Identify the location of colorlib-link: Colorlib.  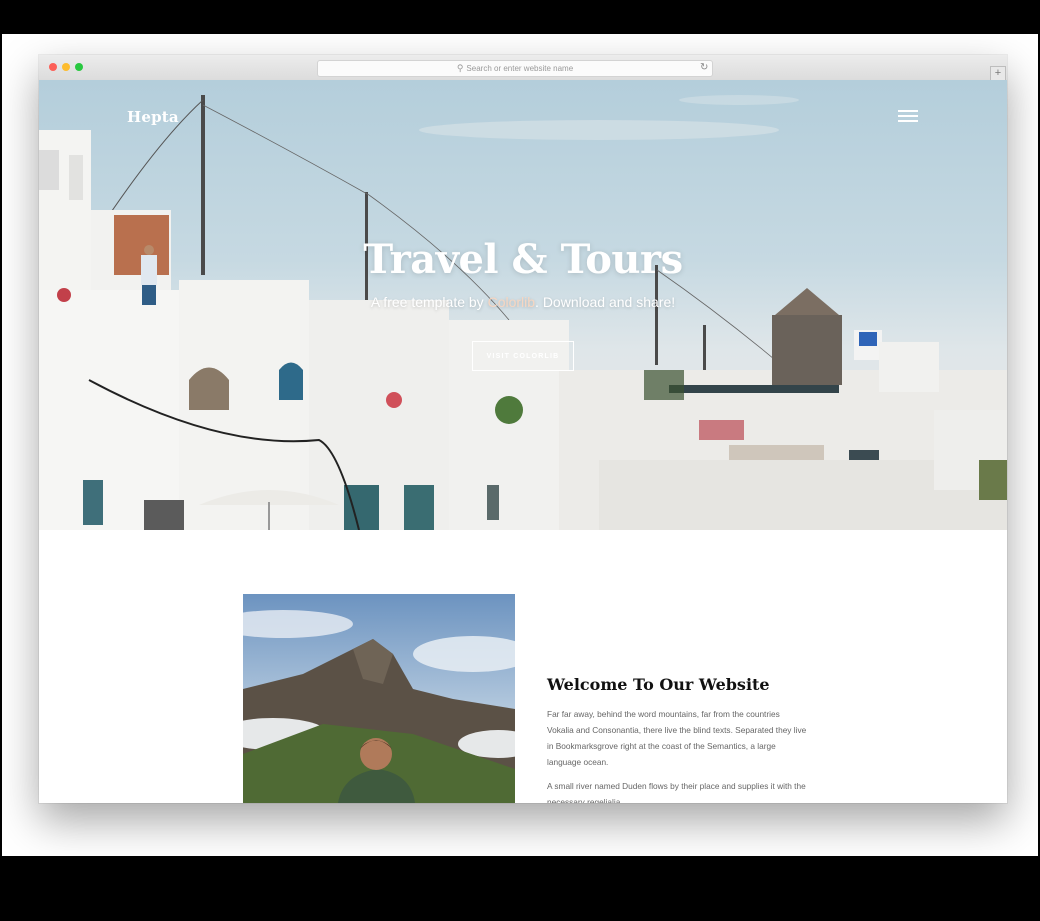
(511, 302).